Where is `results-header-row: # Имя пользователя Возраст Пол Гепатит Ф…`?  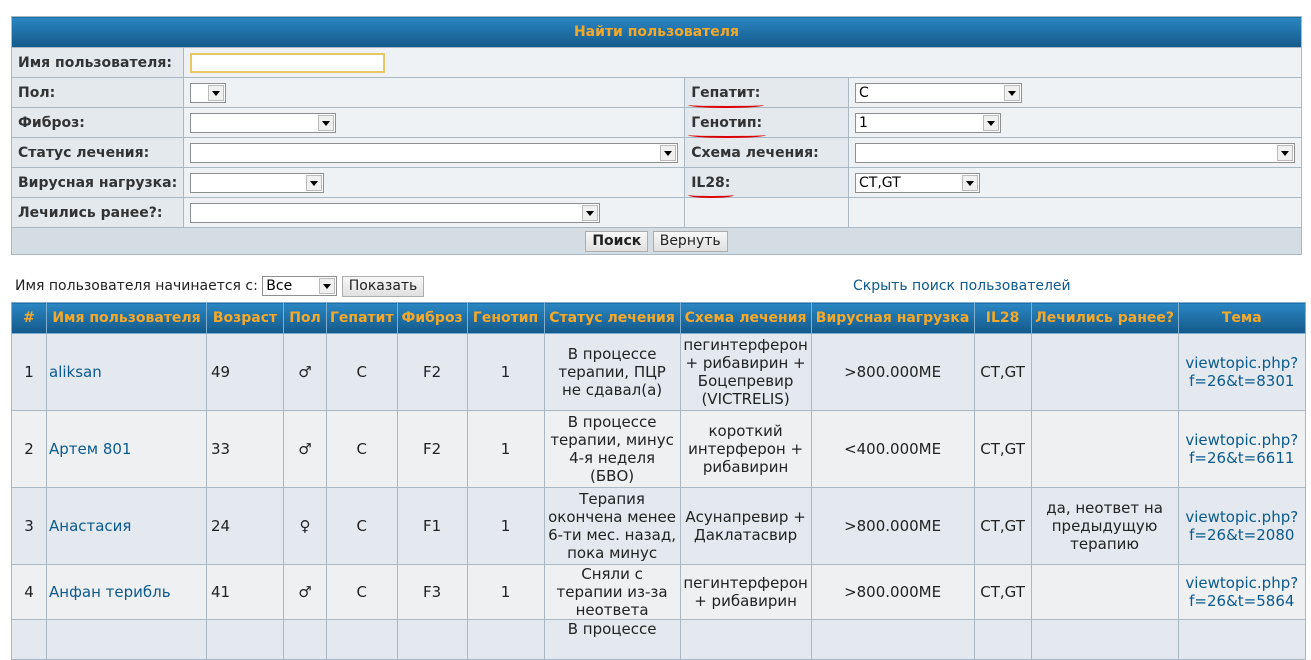
results-header-row: # Имя пользователя Возраст Пол Гепатит Ф… is located at coordinates (659, 318).